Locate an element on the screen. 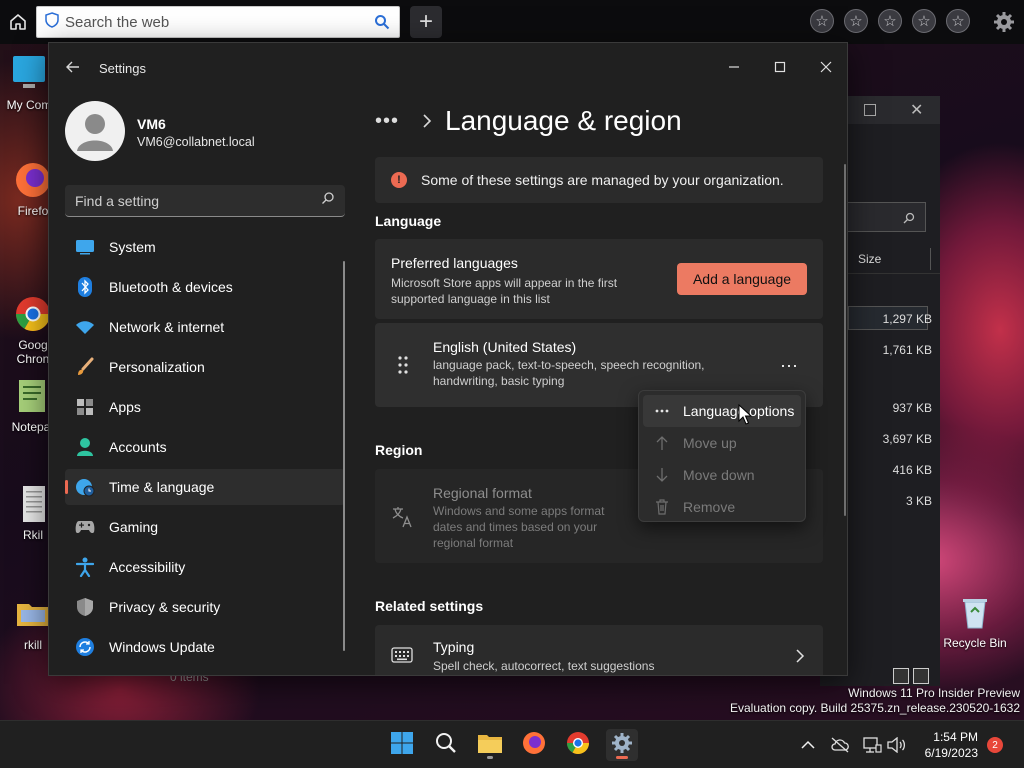  nav-item-network: Network & internet is located at coordinates (205, 327).